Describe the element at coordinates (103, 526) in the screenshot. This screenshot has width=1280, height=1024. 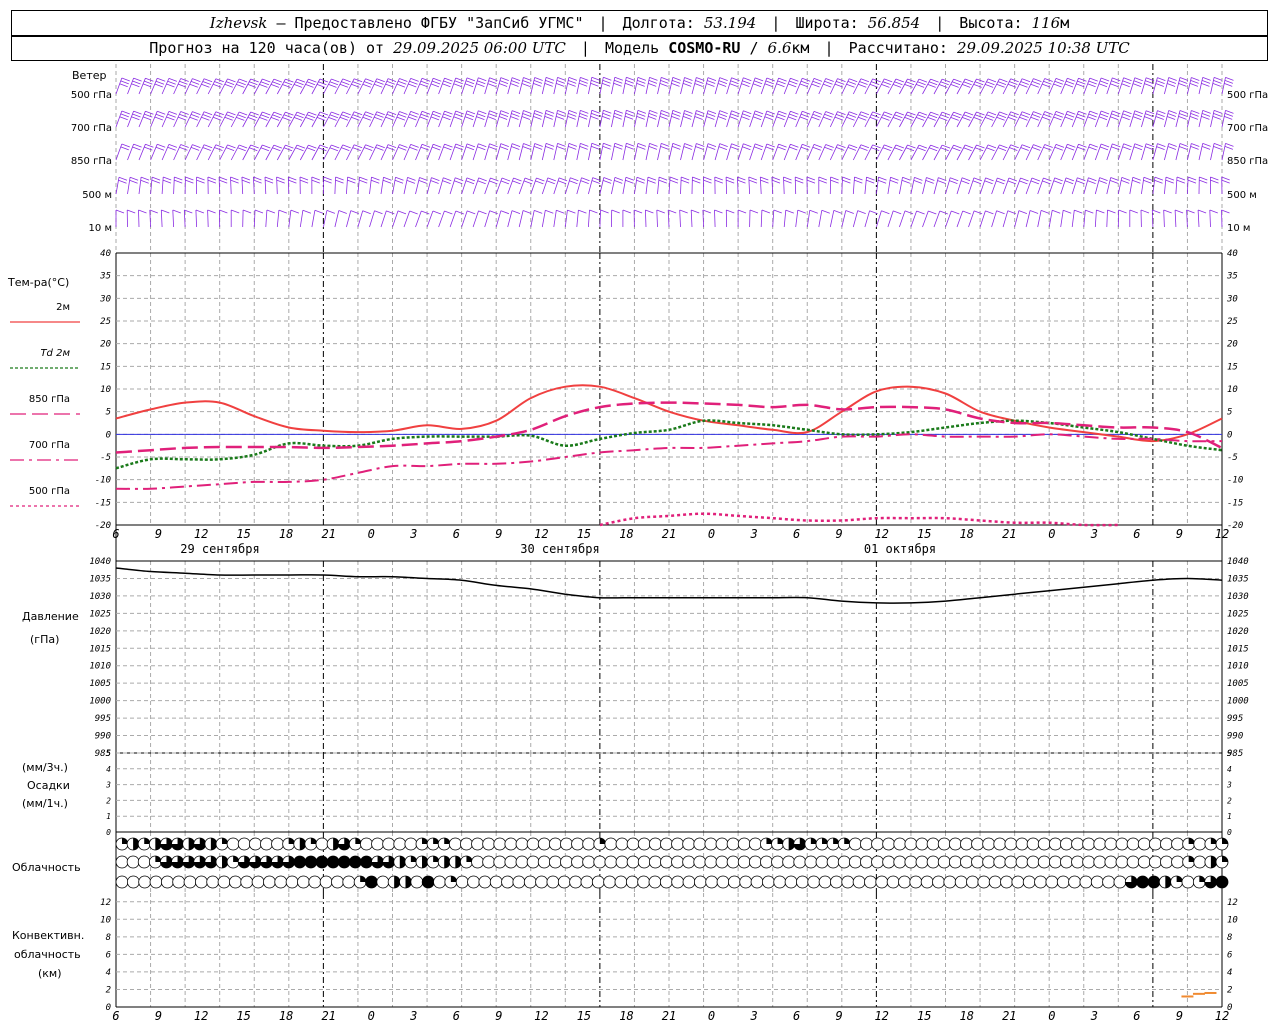
I see `temp-tick-left: -20` at that location.